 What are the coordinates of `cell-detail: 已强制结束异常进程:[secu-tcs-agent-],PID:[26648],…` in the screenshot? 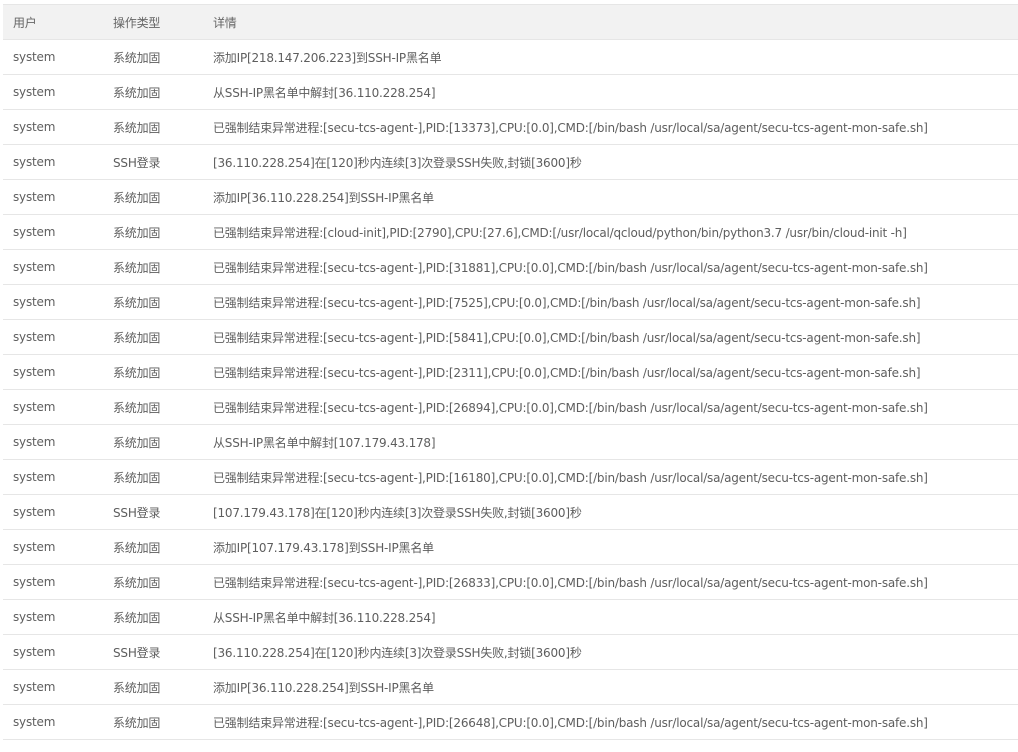 It's located at (570, 722).